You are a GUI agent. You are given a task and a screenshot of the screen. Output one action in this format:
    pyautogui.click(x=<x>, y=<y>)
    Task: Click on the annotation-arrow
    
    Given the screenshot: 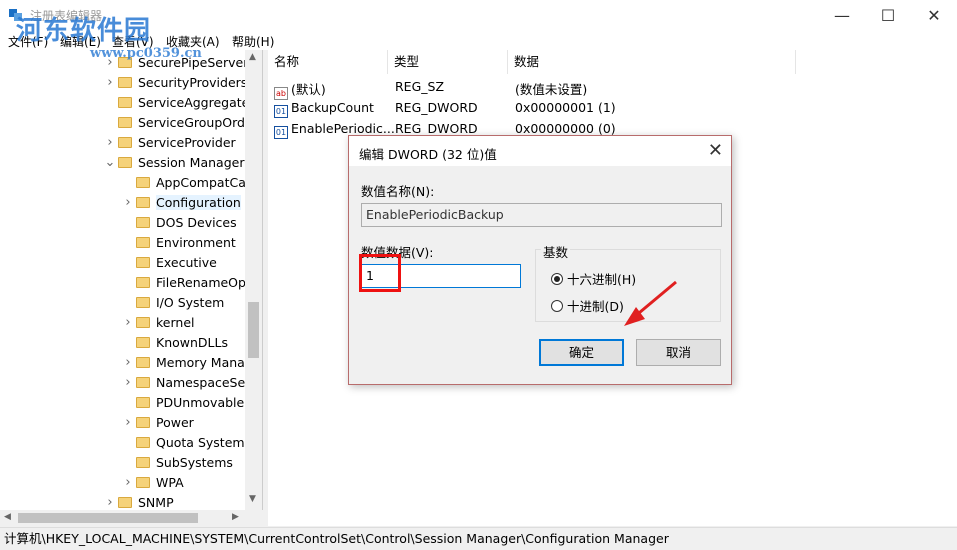 What is the action you would take?
    pyautogui.click(x=650, y=303)
    